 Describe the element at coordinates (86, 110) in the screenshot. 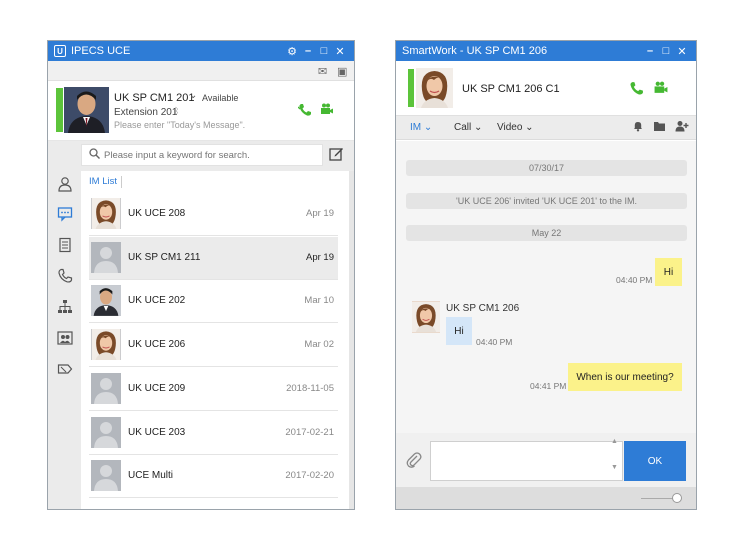

I see `my-avatar` at that location.